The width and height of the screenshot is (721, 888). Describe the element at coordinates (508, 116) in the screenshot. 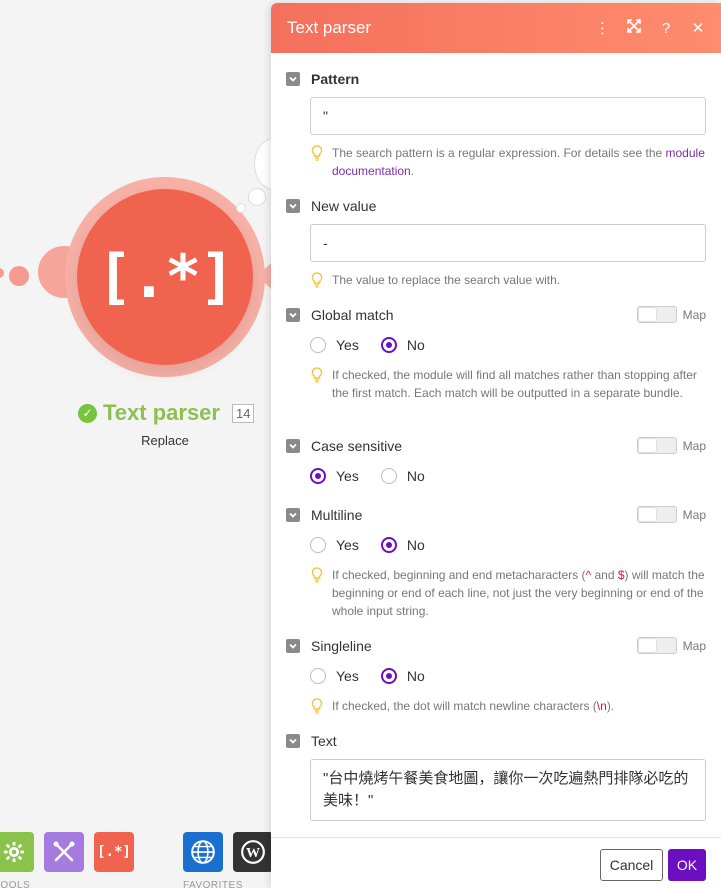

I see `pattern-input: "` at that location.